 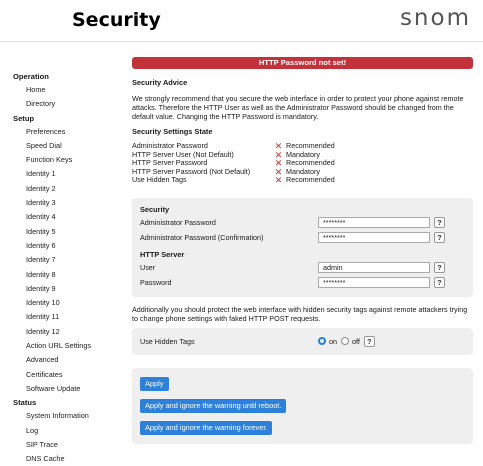 I want to click on sidebar-item-identity-11: Identity 11, so click(x=64, y=317).